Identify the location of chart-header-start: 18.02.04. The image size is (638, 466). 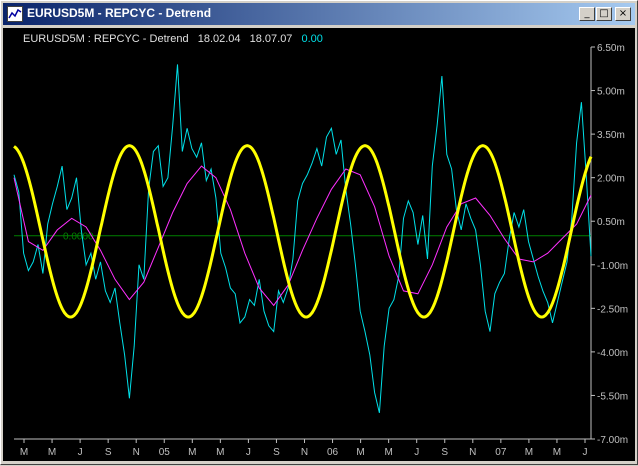
(219, 39).